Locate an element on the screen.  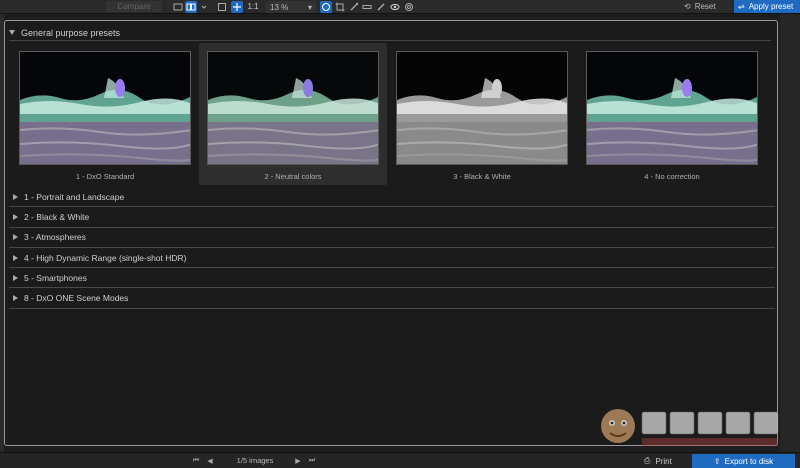
preset-thumbnail: 2 - Neutral colors is located at coordinates (293, 114).